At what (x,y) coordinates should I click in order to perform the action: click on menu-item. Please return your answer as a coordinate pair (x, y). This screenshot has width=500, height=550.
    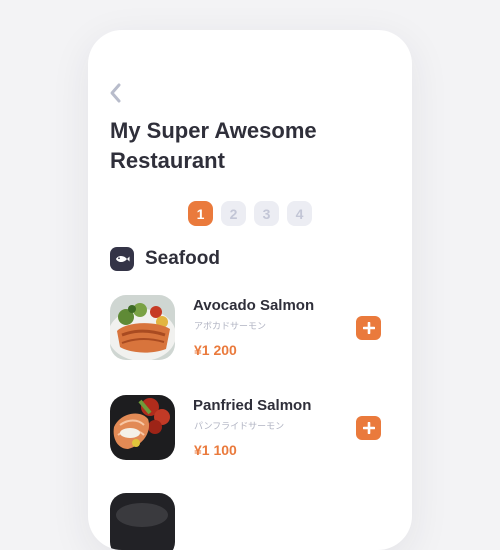
    Looking at the image, I should click on (248, 521).